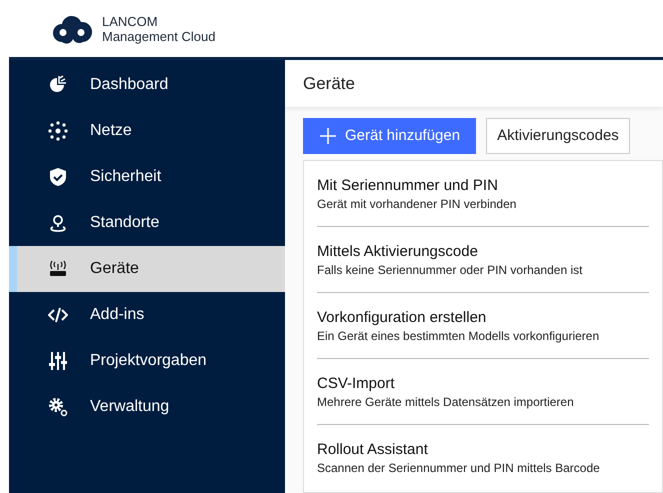  I want to click on menu-option: Mit Seriennummer und PIN Gerät mit vorhandener PIN verbinden, so click(483, 194).